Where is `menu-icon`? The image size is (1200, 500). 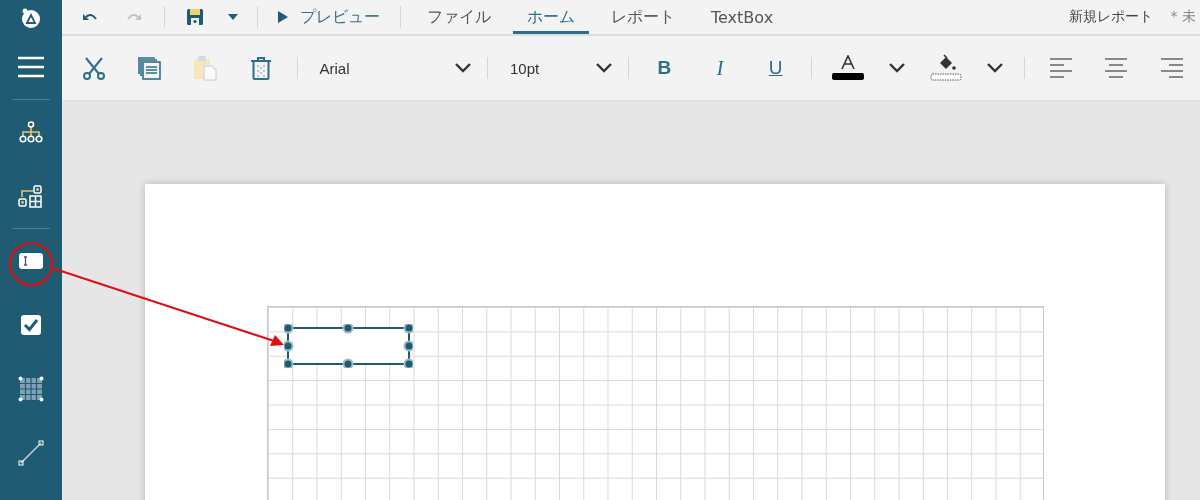
menu-icon is located at coordinates (31, 67).